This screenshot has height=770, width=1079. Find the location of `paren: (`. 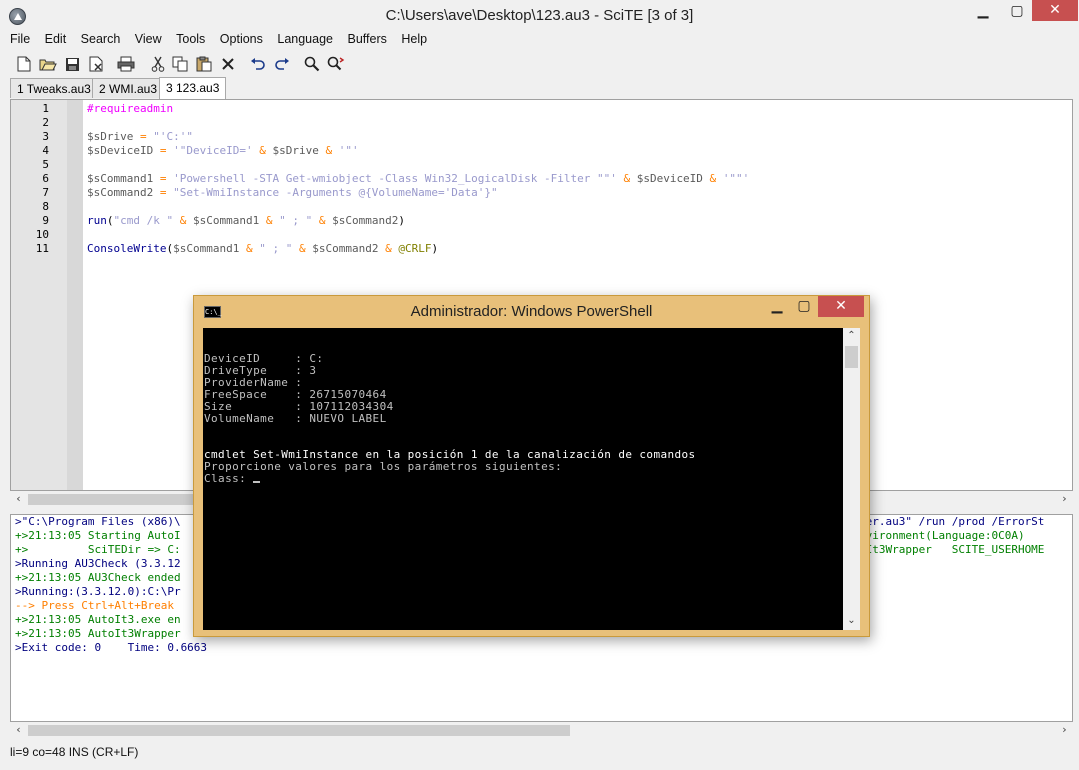

paren: ( is located at coordinates (110, 220).